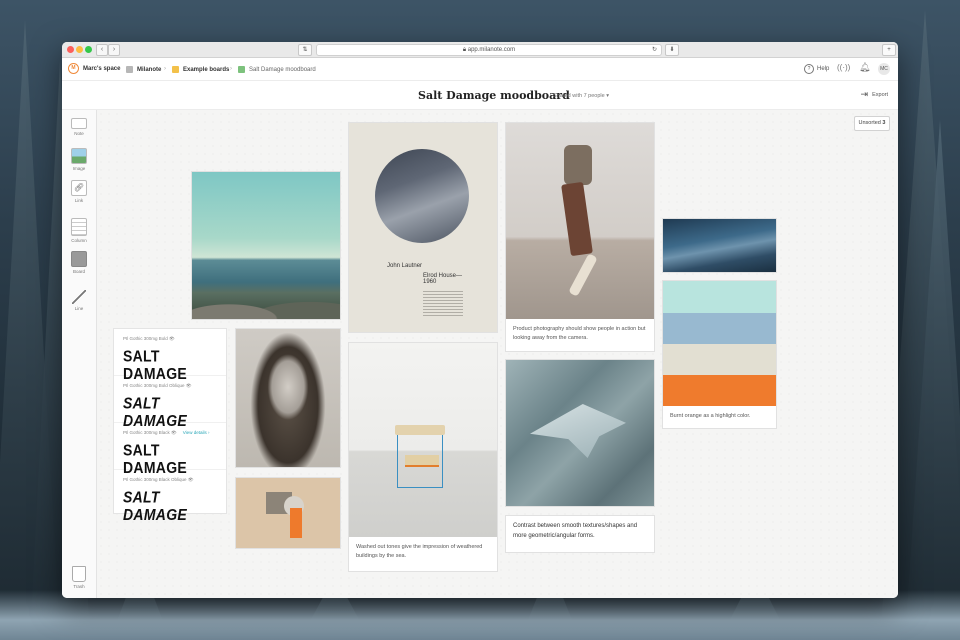  Describe the element at coordinates (491, 50) in the screenshot. I see `url-text: app.milanote.com` at that location.